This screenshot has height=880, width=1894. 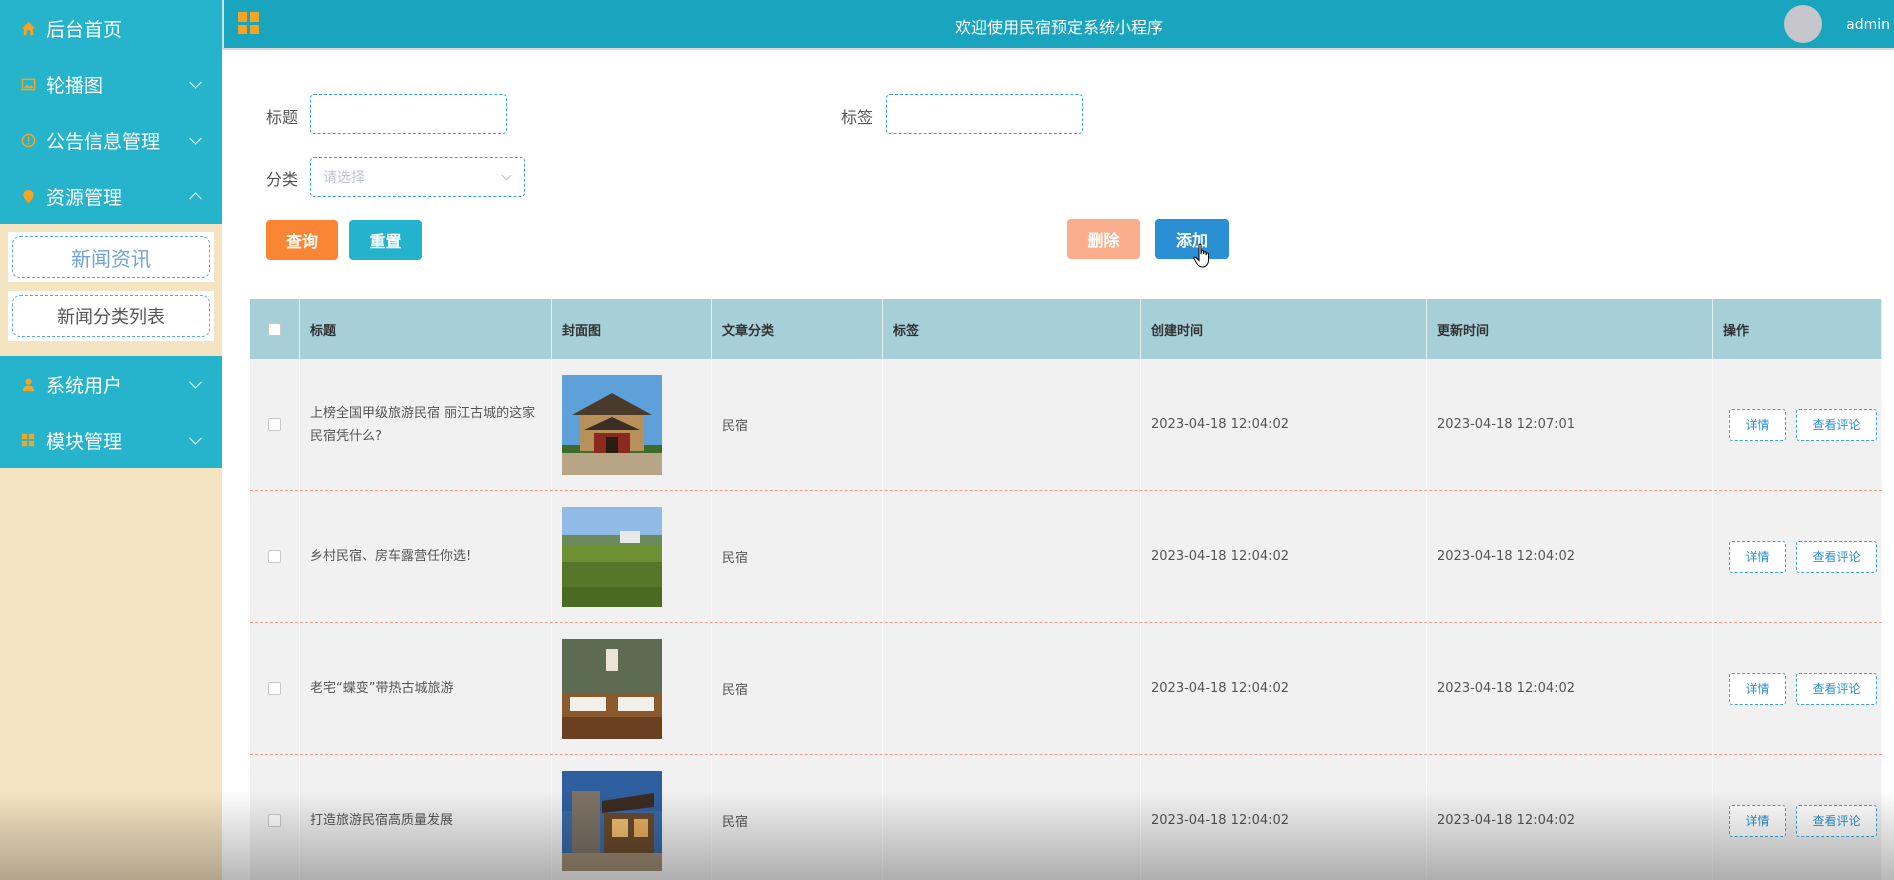 What do you see at coordinates (1570, 424) in the screenshot?
I see `updated-cell: 2023-04-18 12:07:01` at bounding box center [1570, 424].